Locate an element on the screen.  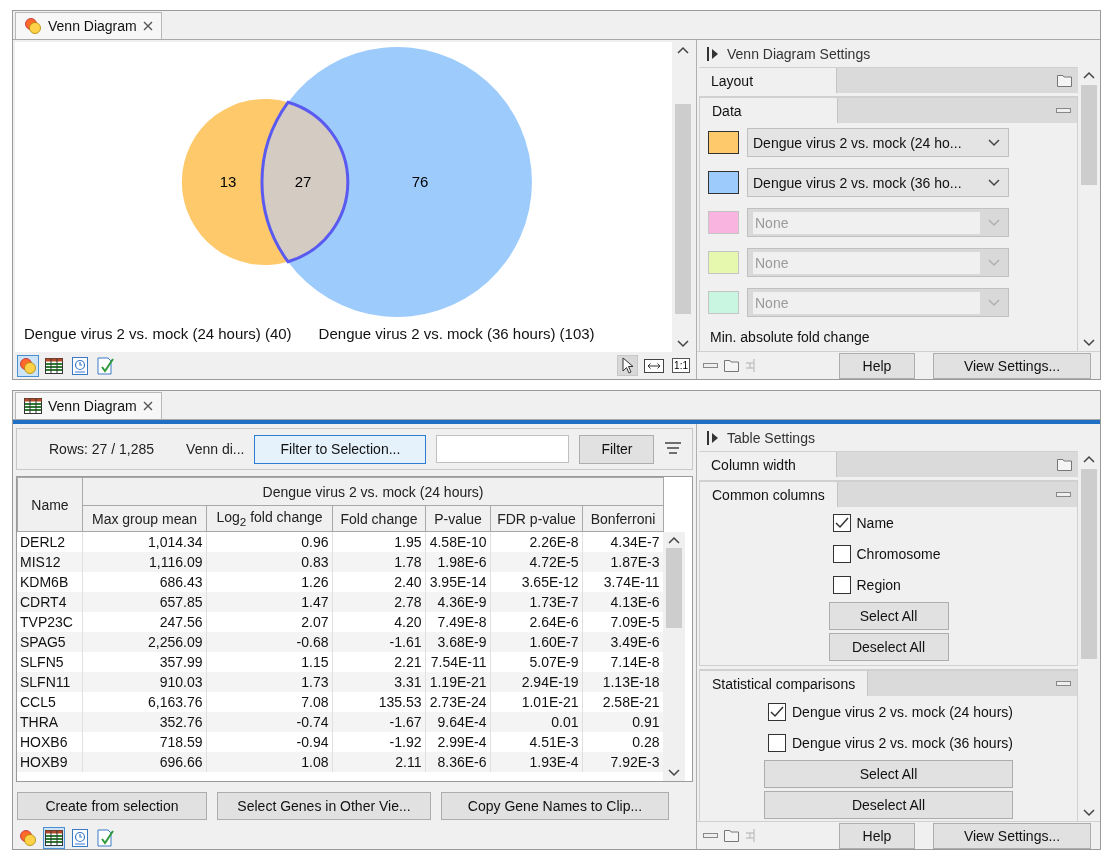
section-header: Layout is located at coordinates (888, 80).